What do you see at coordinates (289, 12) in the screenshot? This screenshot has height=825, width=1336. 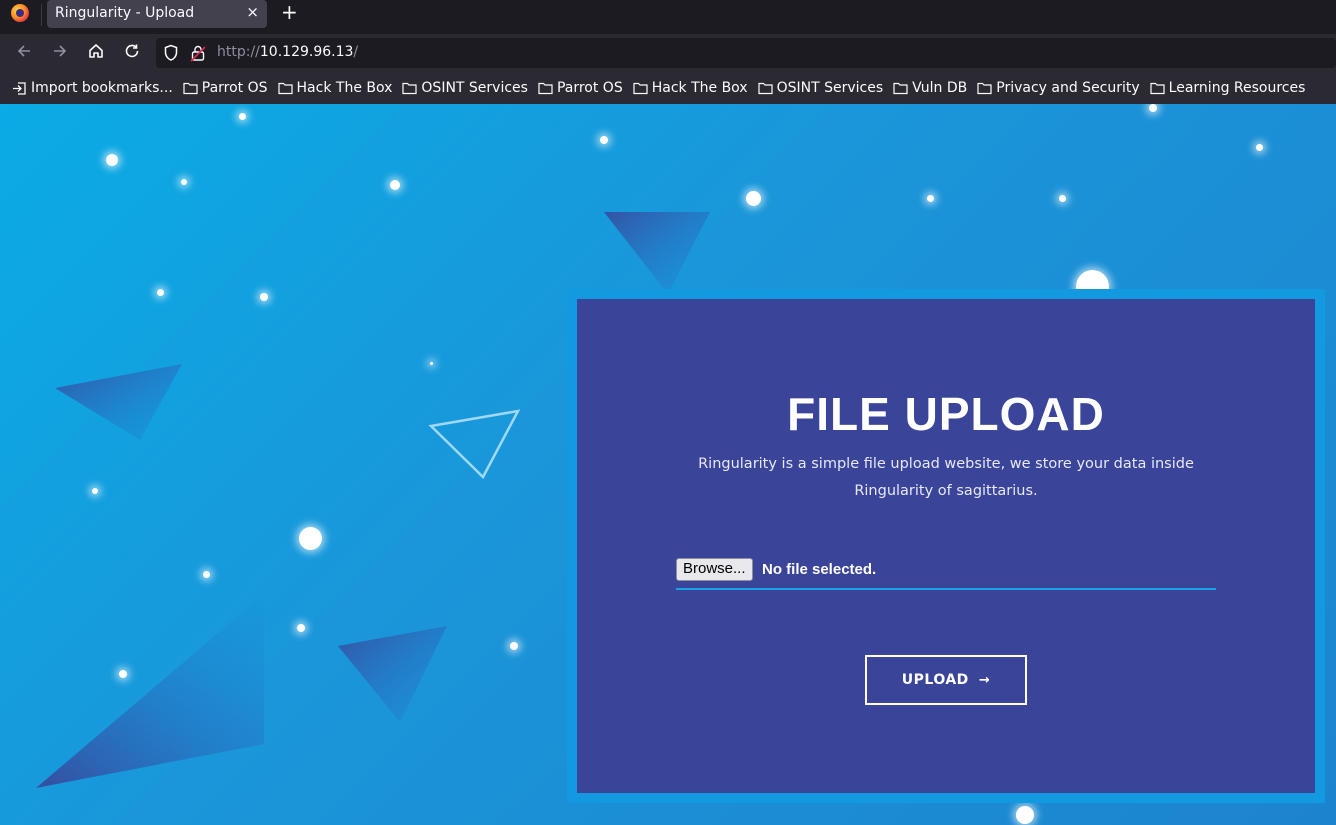 I see `new-tab-button: +` at bounding box center [289, 12].